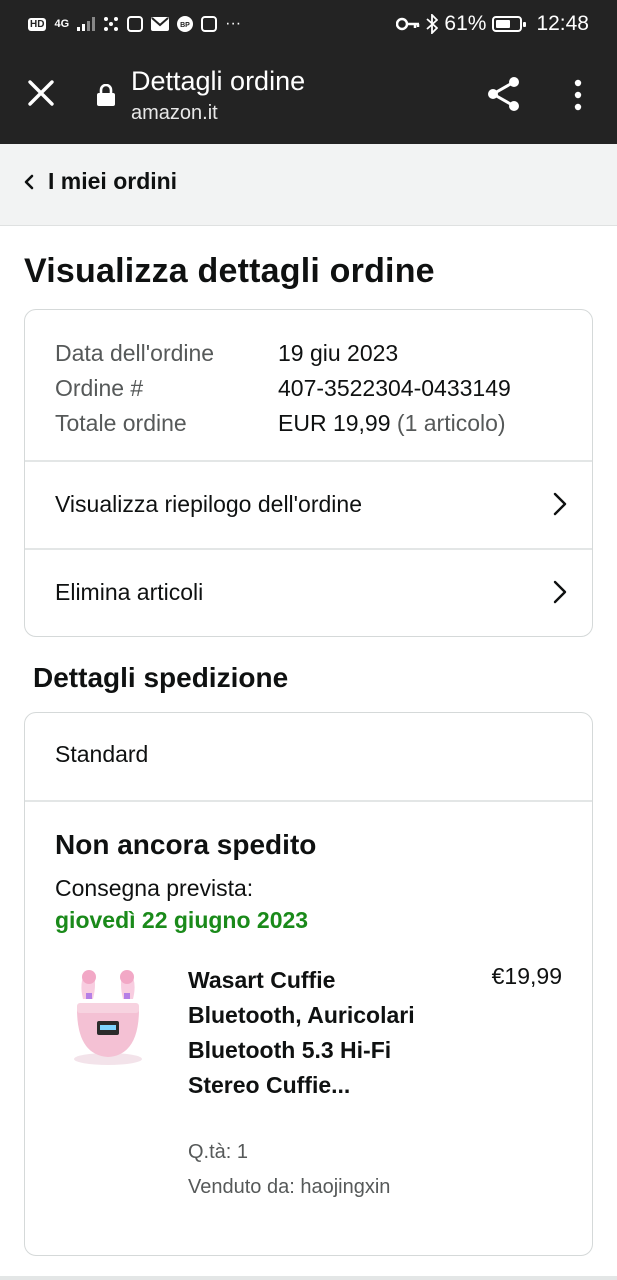 The width and height of the screenshot is (617, 1280). Describe the element at coordinates (394, 388) in the screenshot. I see `order-number-value: 407-3522304-0433149` at that location.